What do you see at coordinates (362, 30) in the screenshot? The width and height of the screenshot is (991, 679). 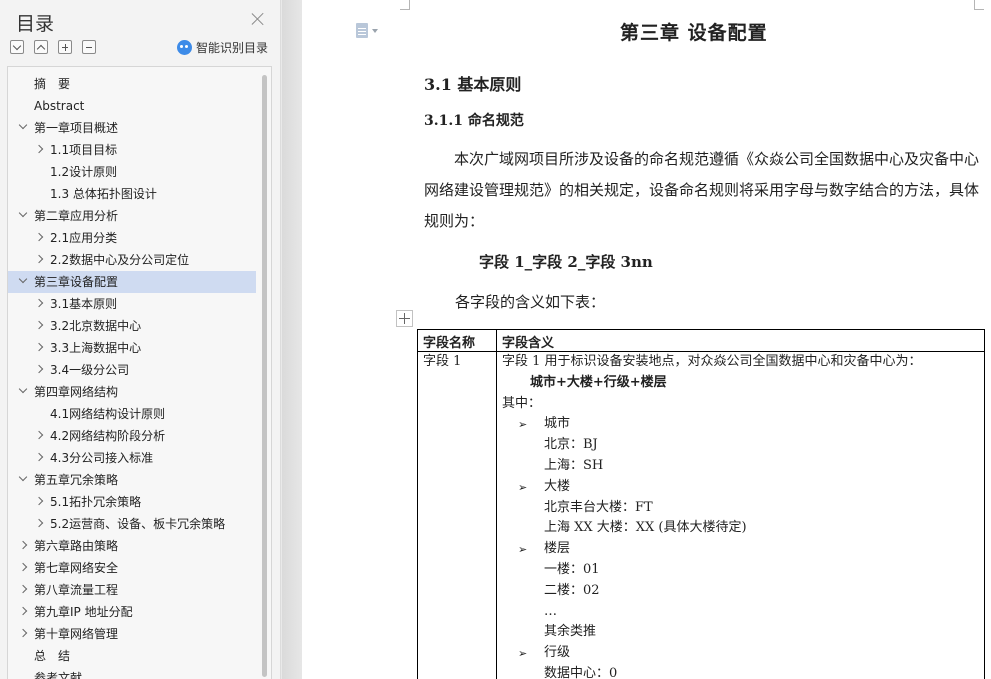 I see `document-icon` at bounding box center [362, 30].